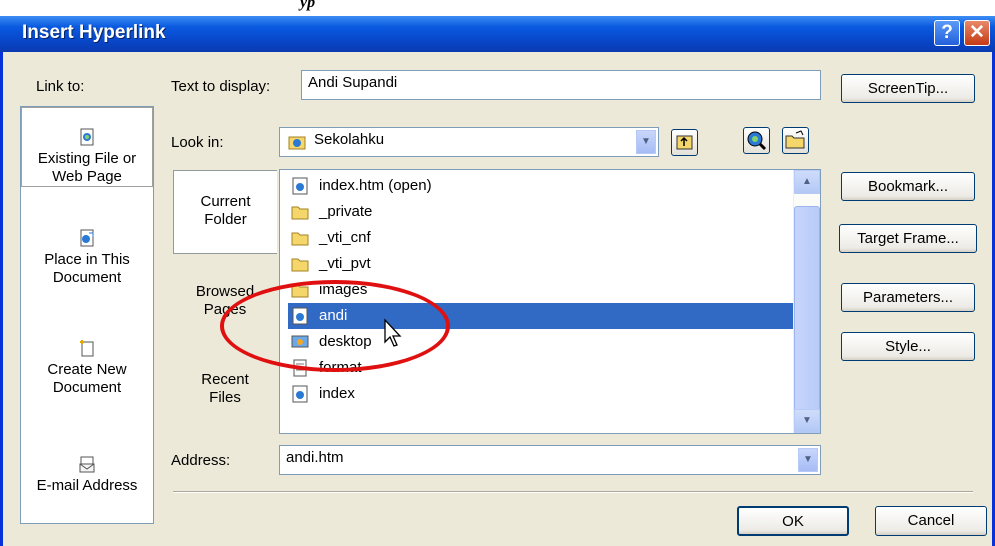 This screenshot has height=546, width=995. Describe the element at coordinates (375, 185) in the screenshot. I see `file-name: index.htm (open)` at that location.